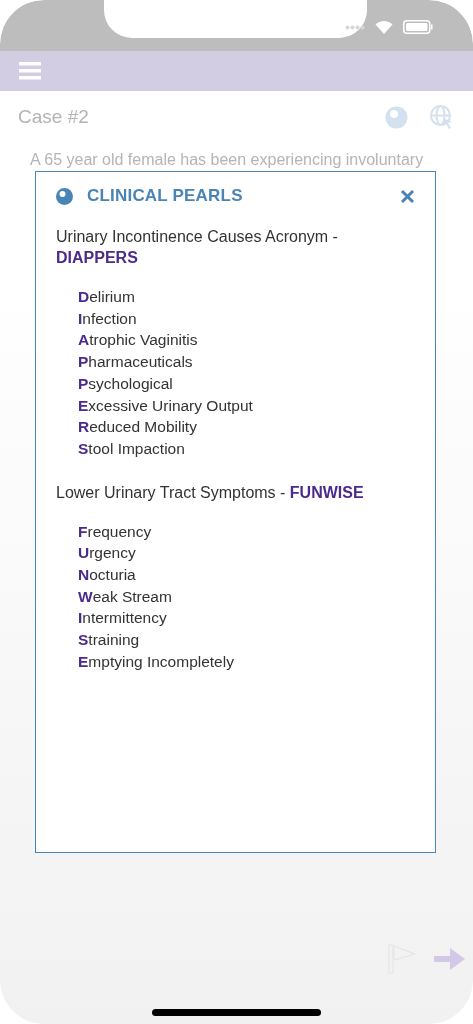 The image size is (473, 1024). Describe the element at coordinates (166, 405) in the screenshot. I see `acronym-item: Excessive Urinary Output` at that location.